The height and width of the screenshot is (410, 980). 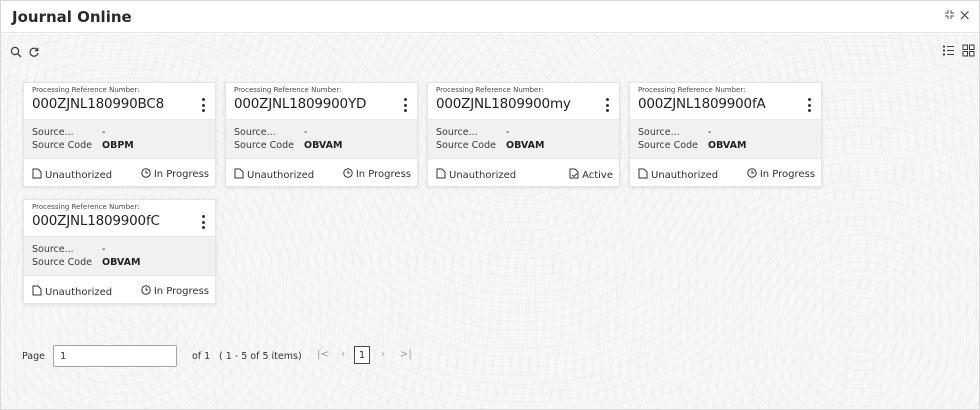 I want to click on page-of-label: of 1, so click(x=201, y=356).